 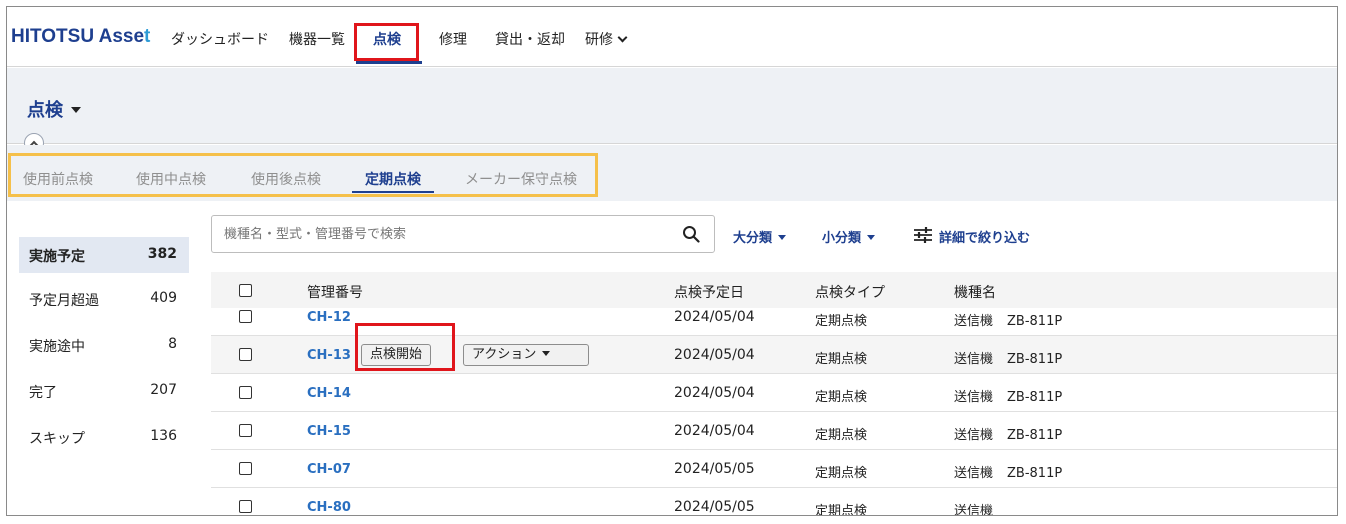 I want to click on status-count: 382, so click(x=162, y=254).